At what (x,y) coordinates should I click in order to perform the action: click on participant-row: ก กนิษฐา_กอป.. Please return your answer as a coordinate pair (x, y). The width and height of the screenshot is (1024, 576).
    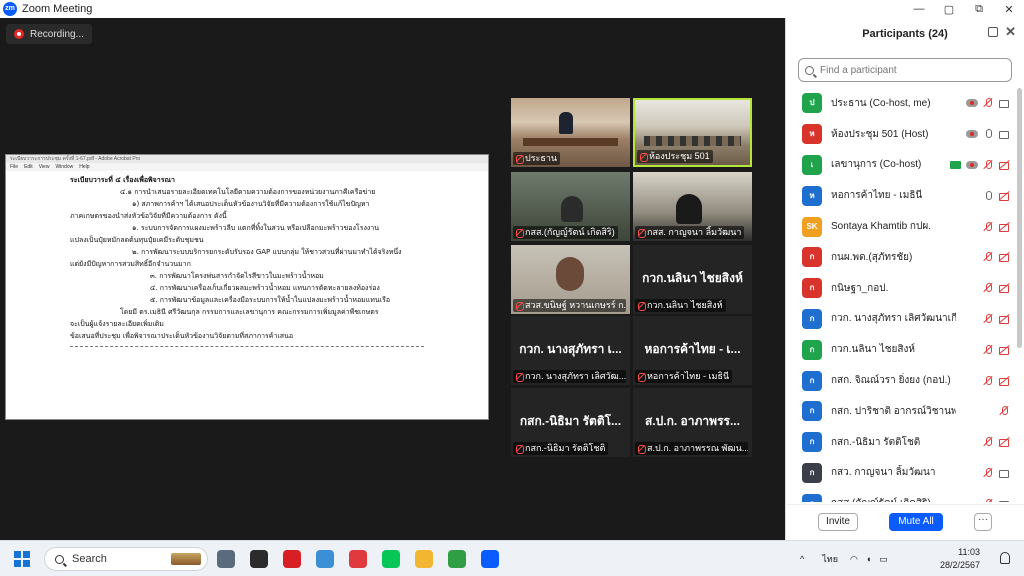
    Looking at the image, I should click on (899, 288).